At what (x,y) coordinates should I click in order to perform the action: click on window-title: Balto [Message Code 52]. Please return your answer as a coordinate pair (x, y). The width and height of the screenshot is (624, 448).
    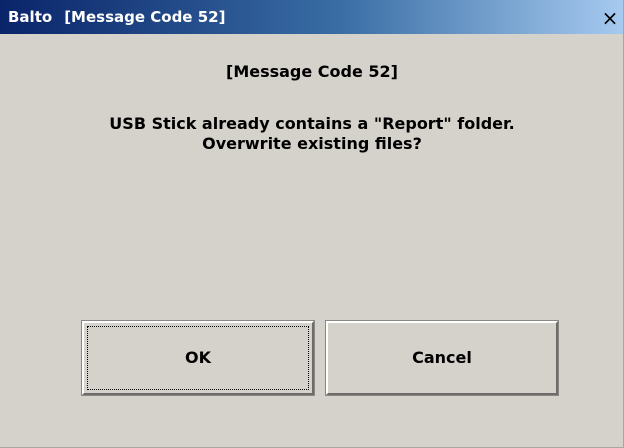
    Looking at the image, I should click on (116, 17).